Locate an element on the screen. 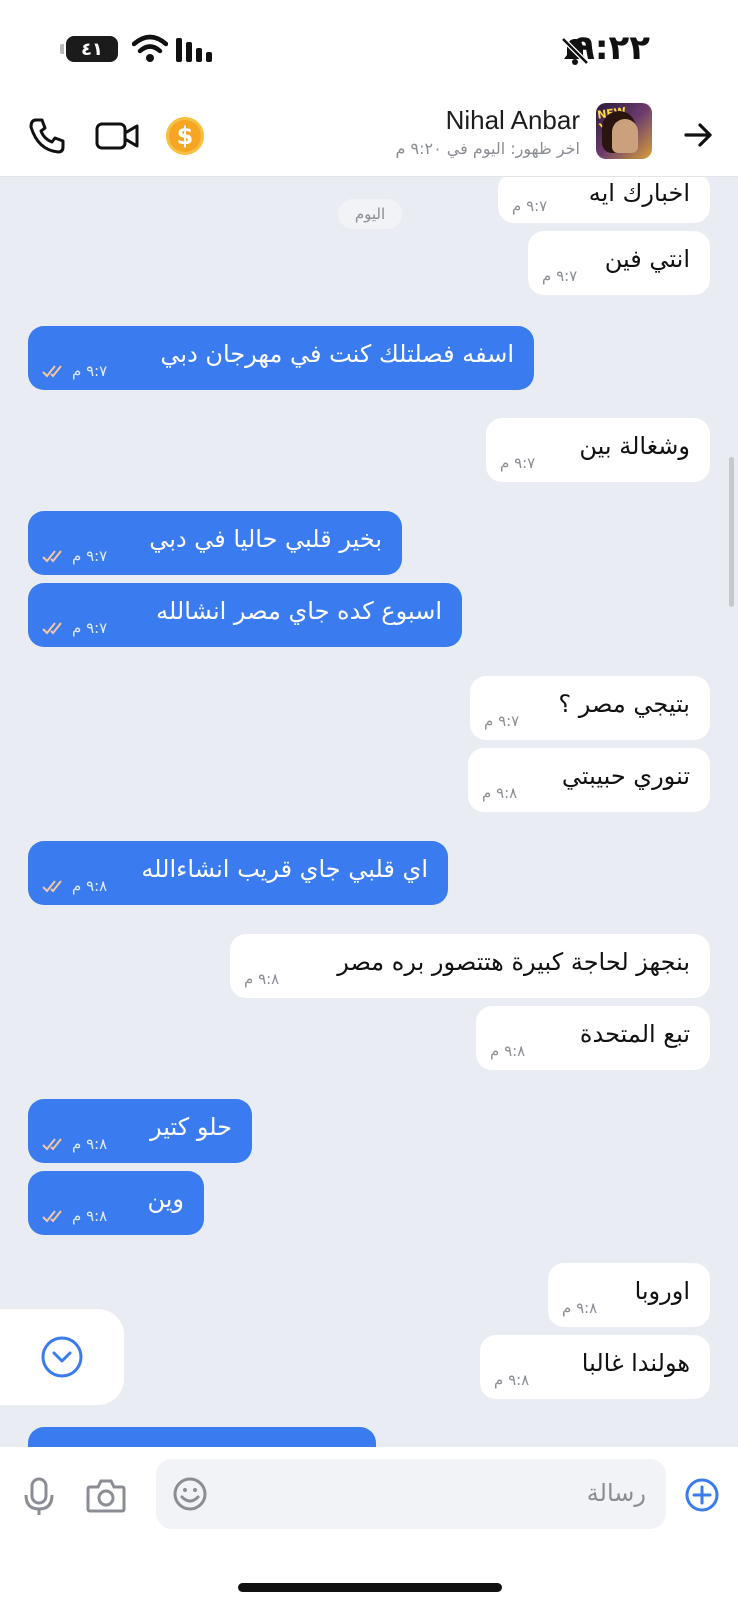 This screenshot has width=738, height=1600. battery-level: ٤١ is located at coordinates (92, 49).